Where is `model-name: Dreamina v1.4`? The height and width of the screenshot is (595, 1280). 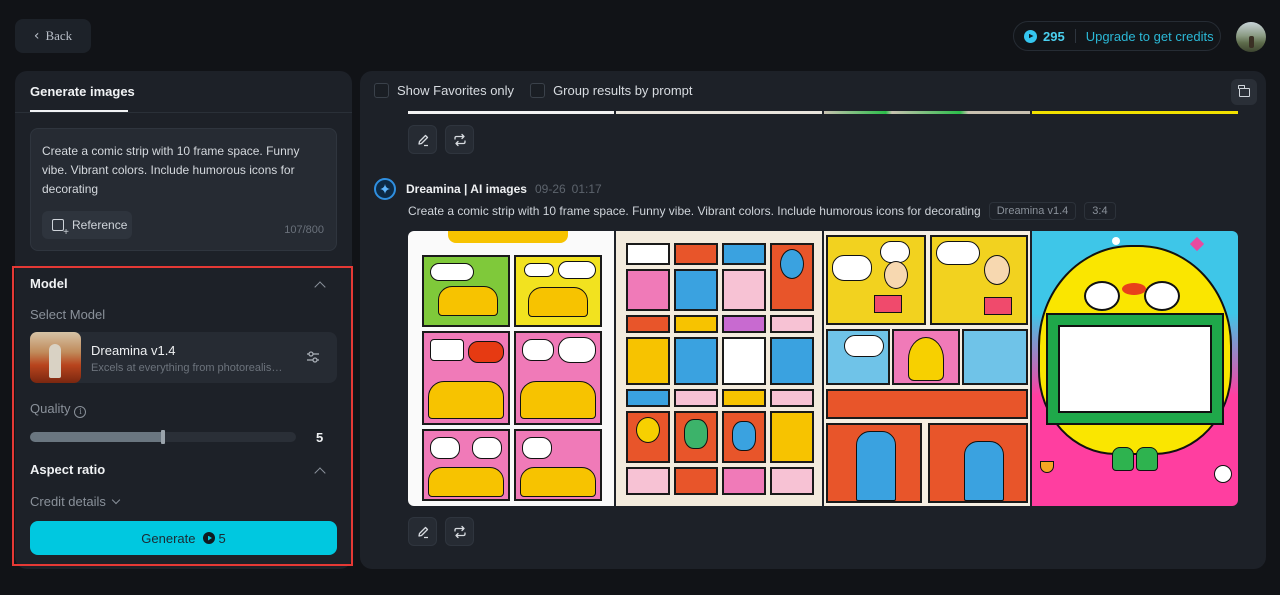
model-name: Dreamina v1.4 is located at coordinates (133, 350).